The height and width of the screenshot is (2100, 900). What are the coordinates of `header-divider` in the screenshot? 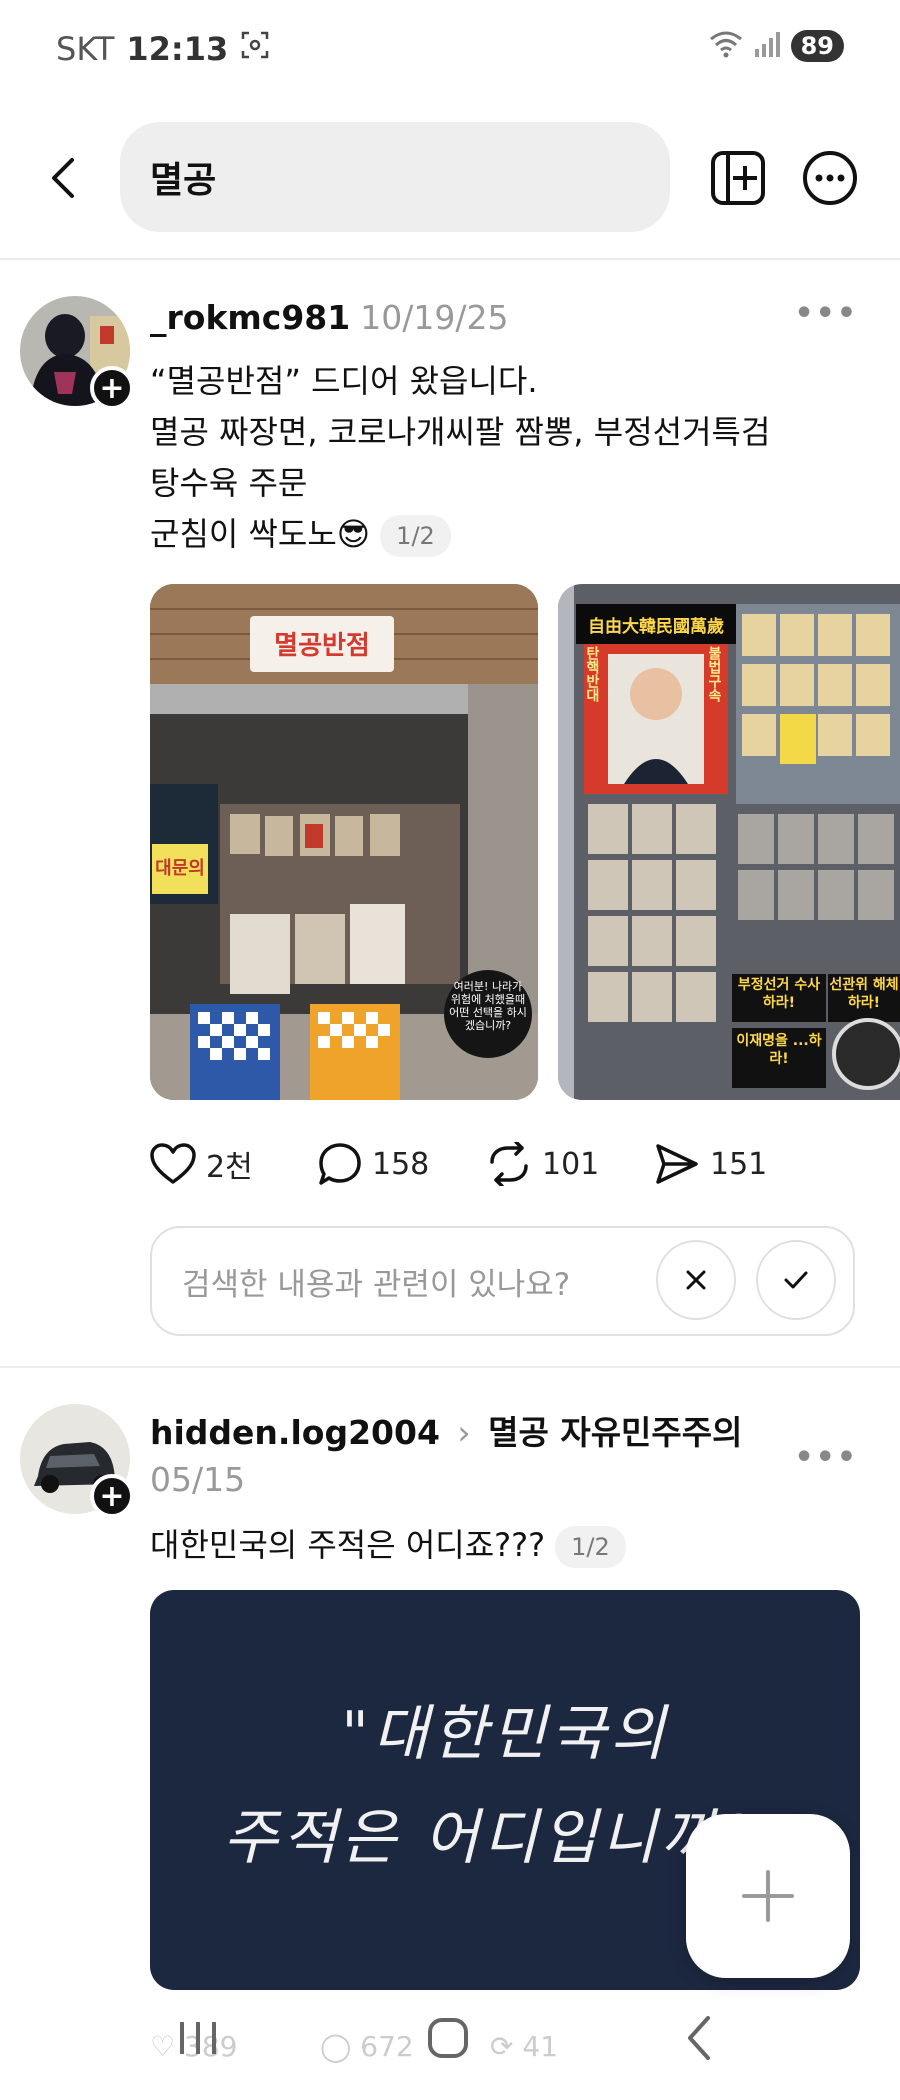 It's located at (450, 259).